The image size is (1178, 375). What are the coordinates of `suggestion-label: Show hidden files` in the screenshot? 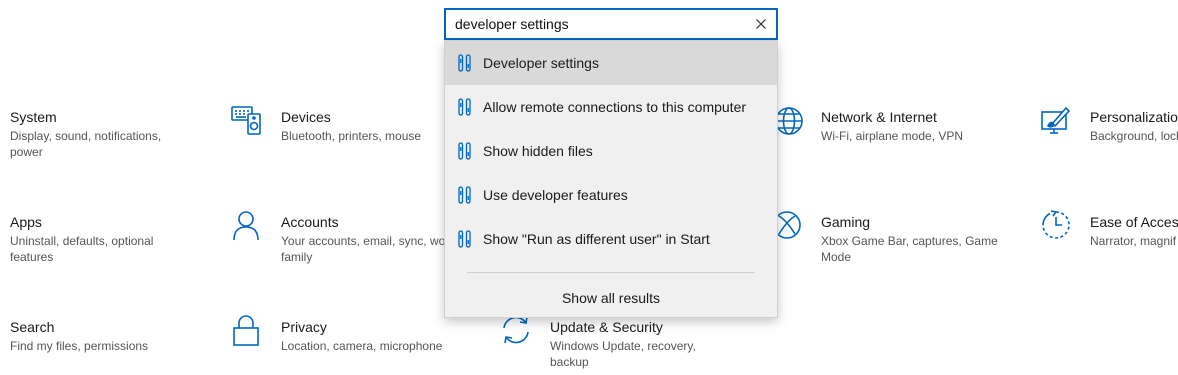 It's located at (538, 151).